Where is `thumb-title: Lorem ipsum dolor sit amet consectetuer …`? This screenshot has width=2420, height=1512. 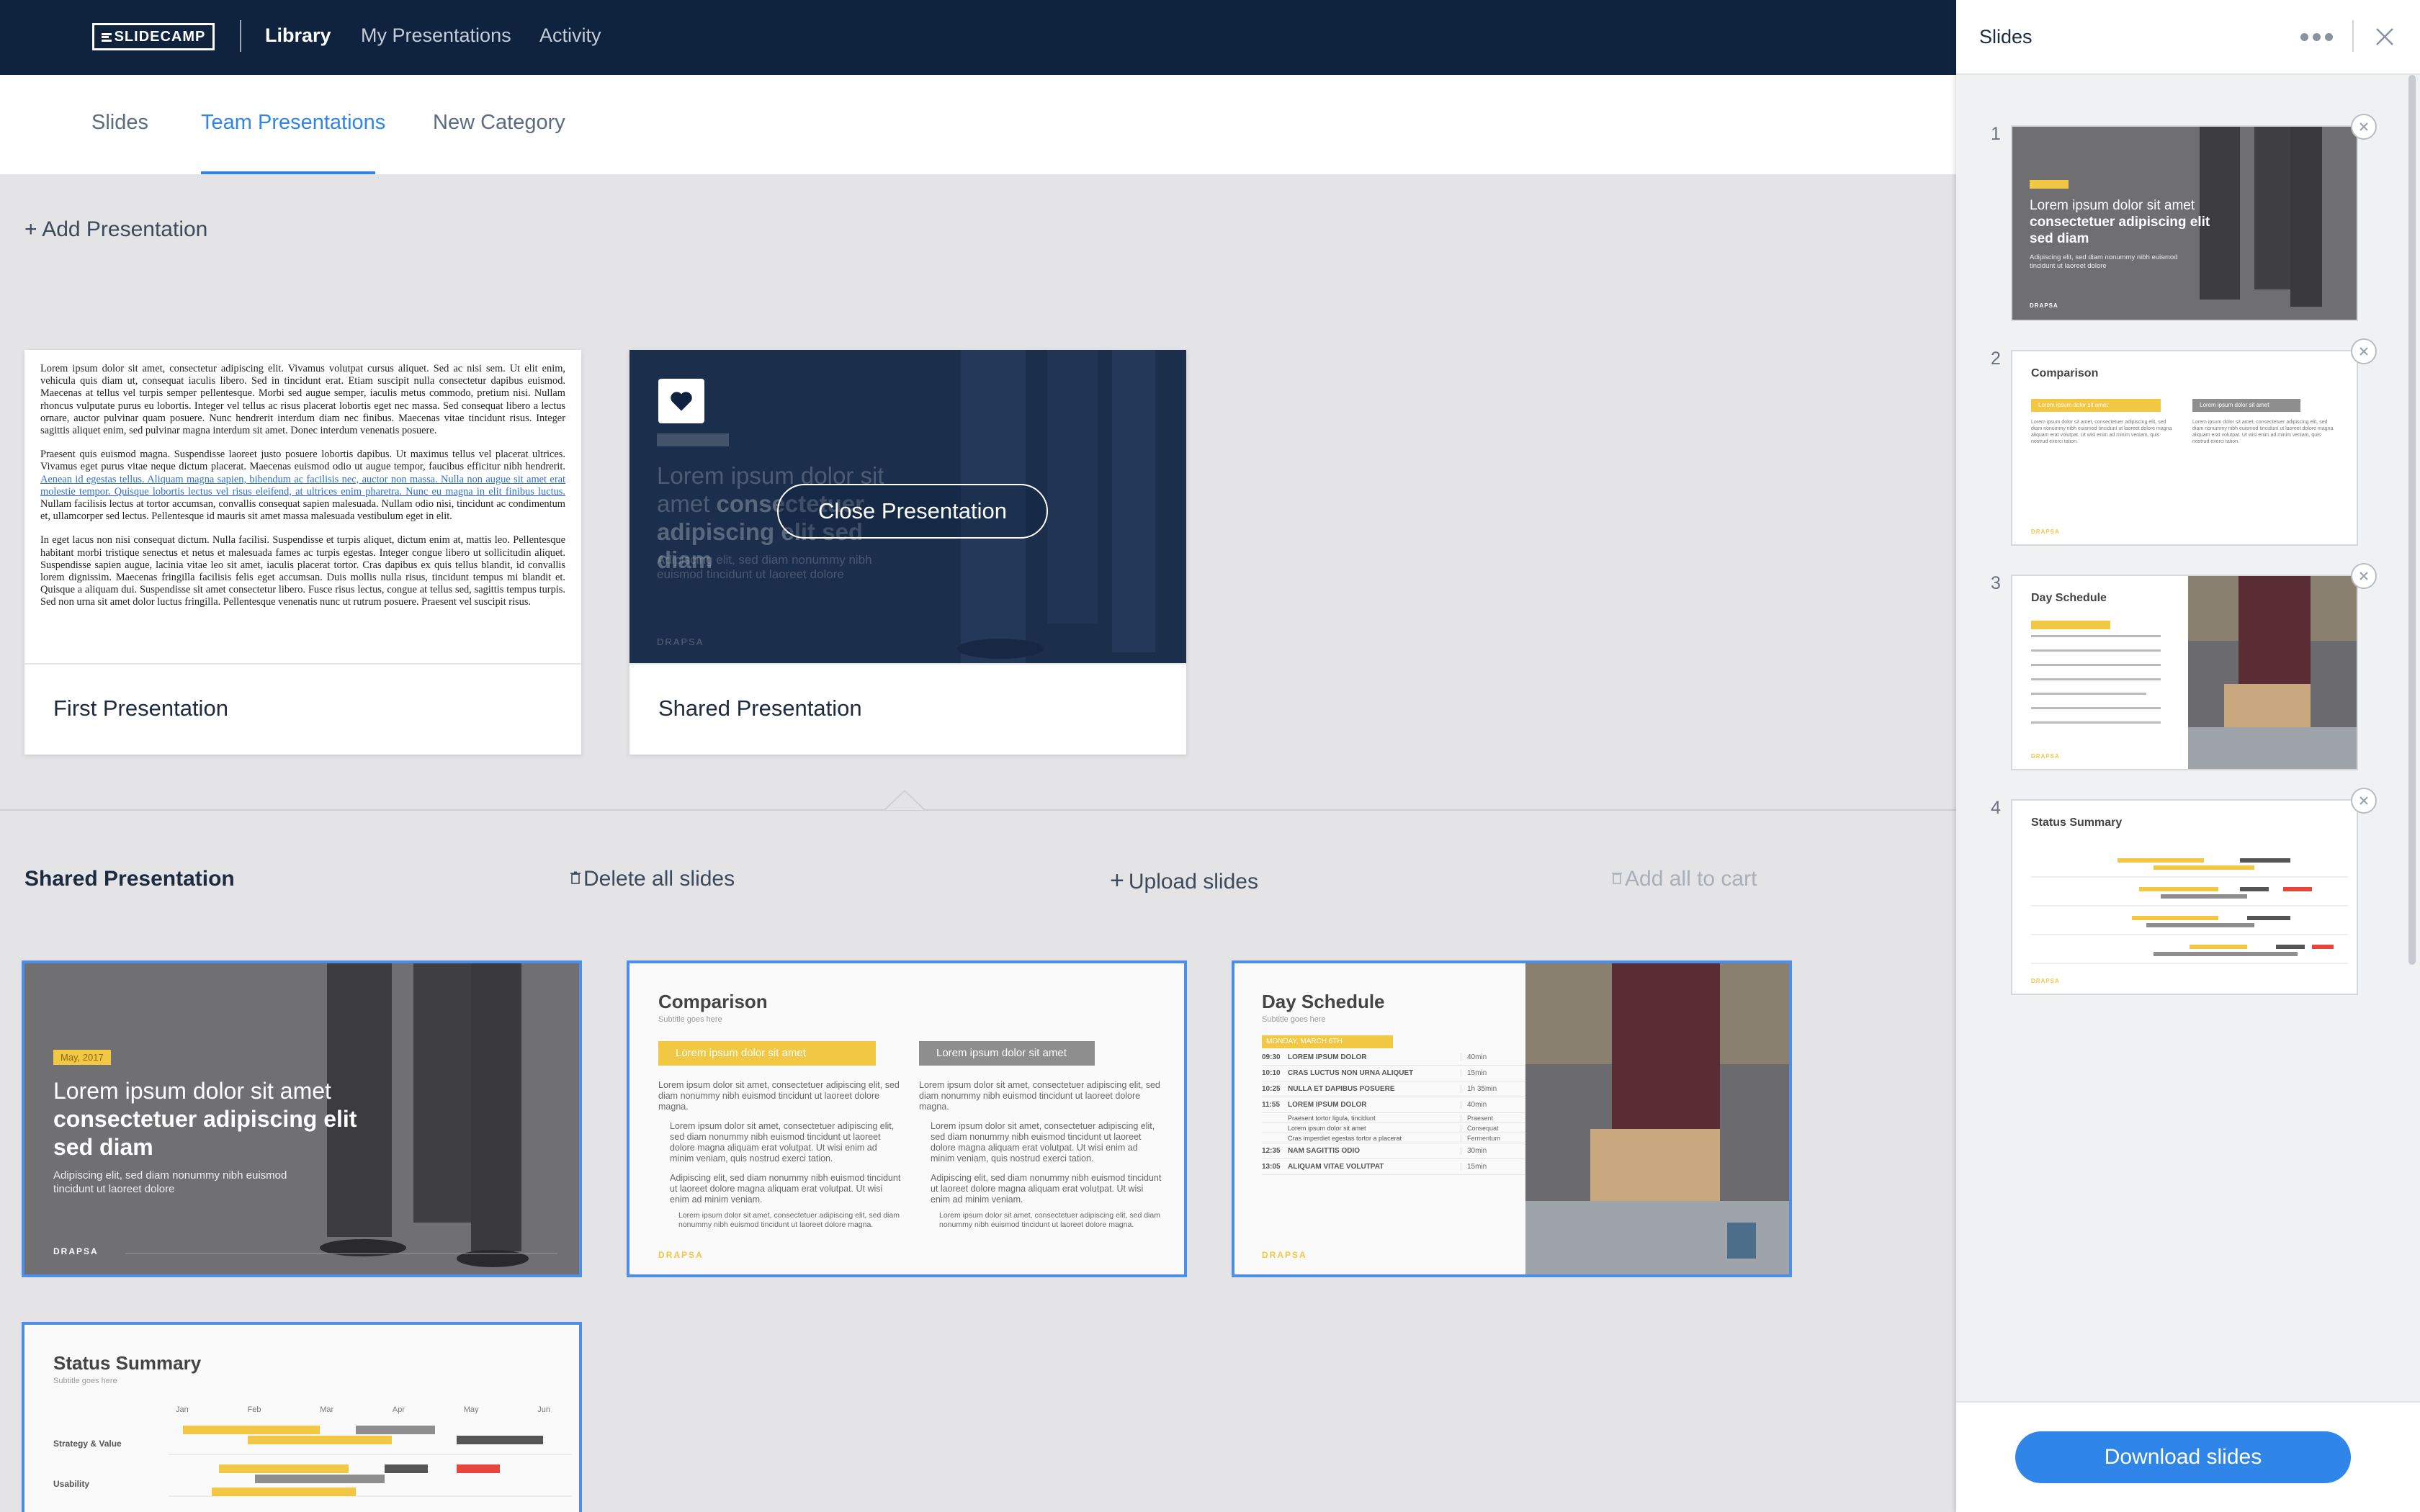
thumb-title: Lorem ipsum dolor sit amet consectetuer … is located at coordinates (2130, 222).